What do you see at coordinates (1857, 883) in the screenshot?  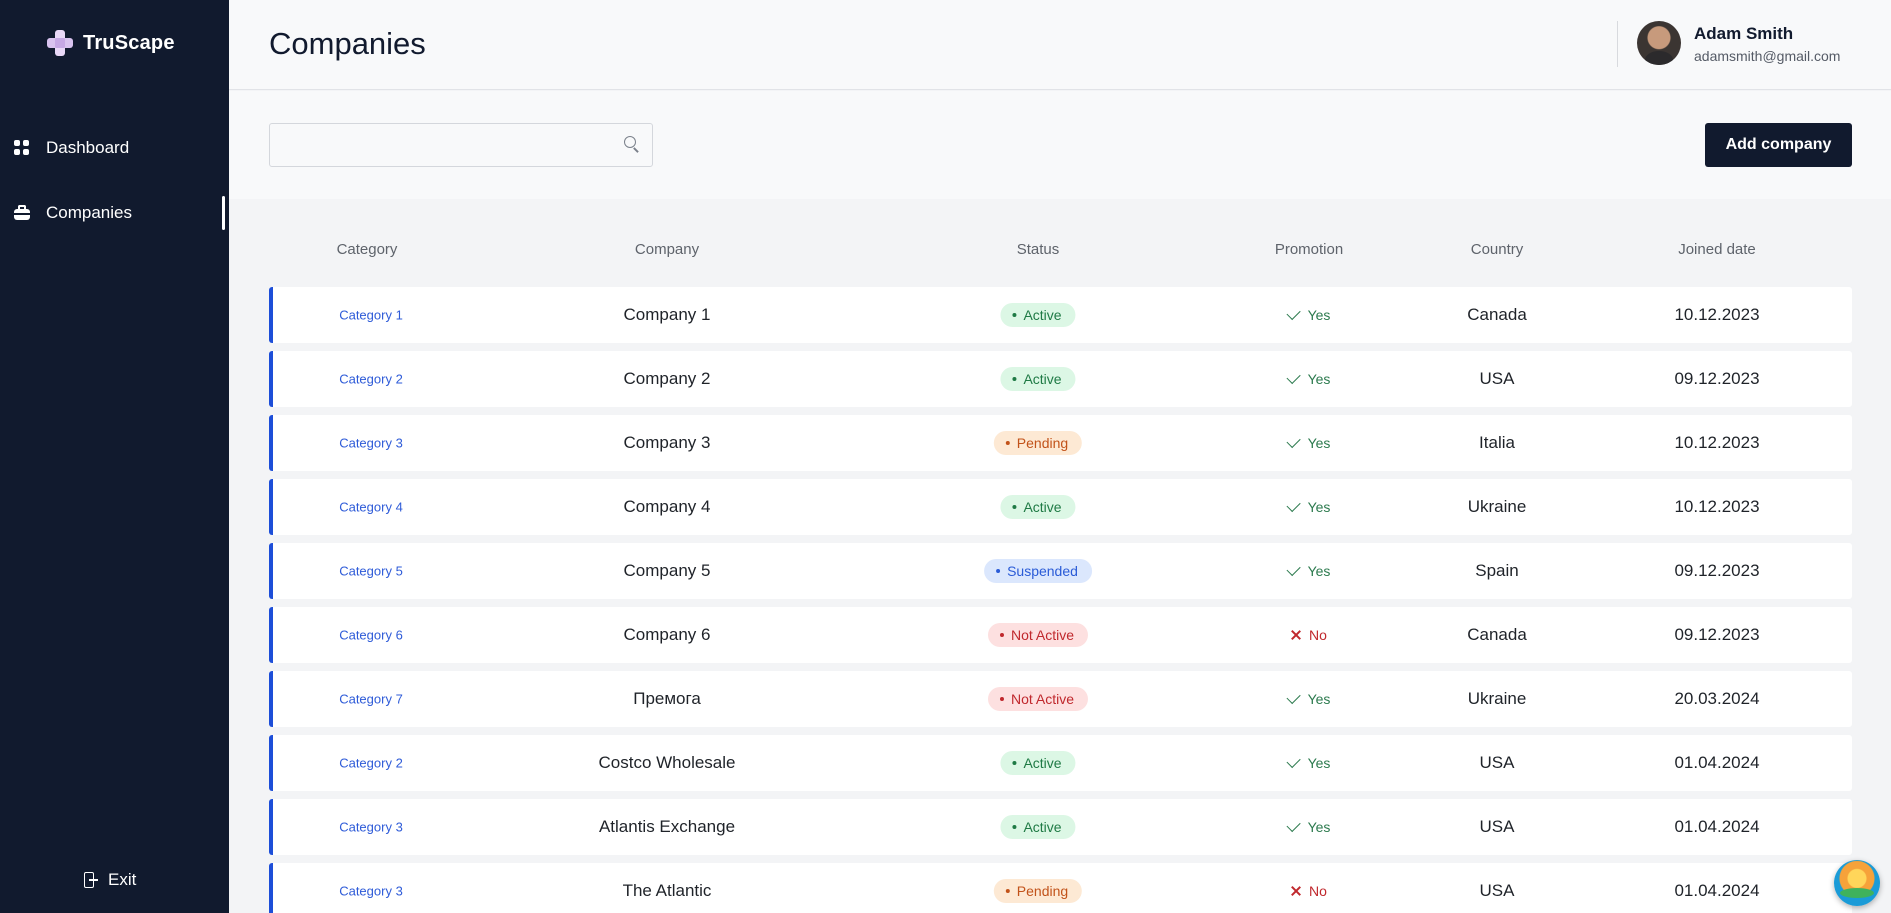 I see `help-chat-icon` at bounding box center [1857, 883].